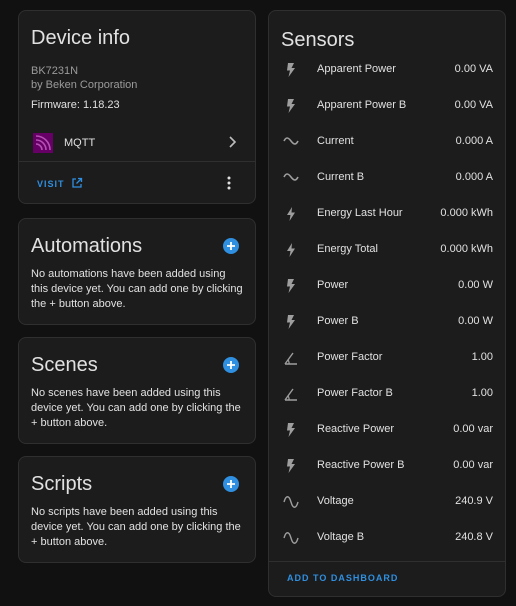 The image size is (516, 606). Describe the element at coordinates (341, 177) in the screenshot. I see `sensor-name: Current B` at that location.